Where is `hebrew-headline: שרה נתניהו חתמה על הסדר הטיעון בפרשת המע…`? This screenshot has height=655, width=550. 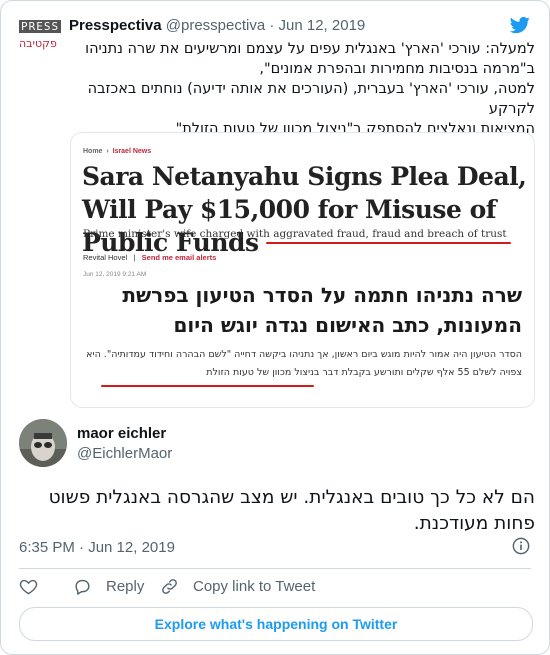
hebrew-headline: שרה נתניהו חתמה על הסדר הטיעון בפרשת המע… is located at coordinates (322, 310).